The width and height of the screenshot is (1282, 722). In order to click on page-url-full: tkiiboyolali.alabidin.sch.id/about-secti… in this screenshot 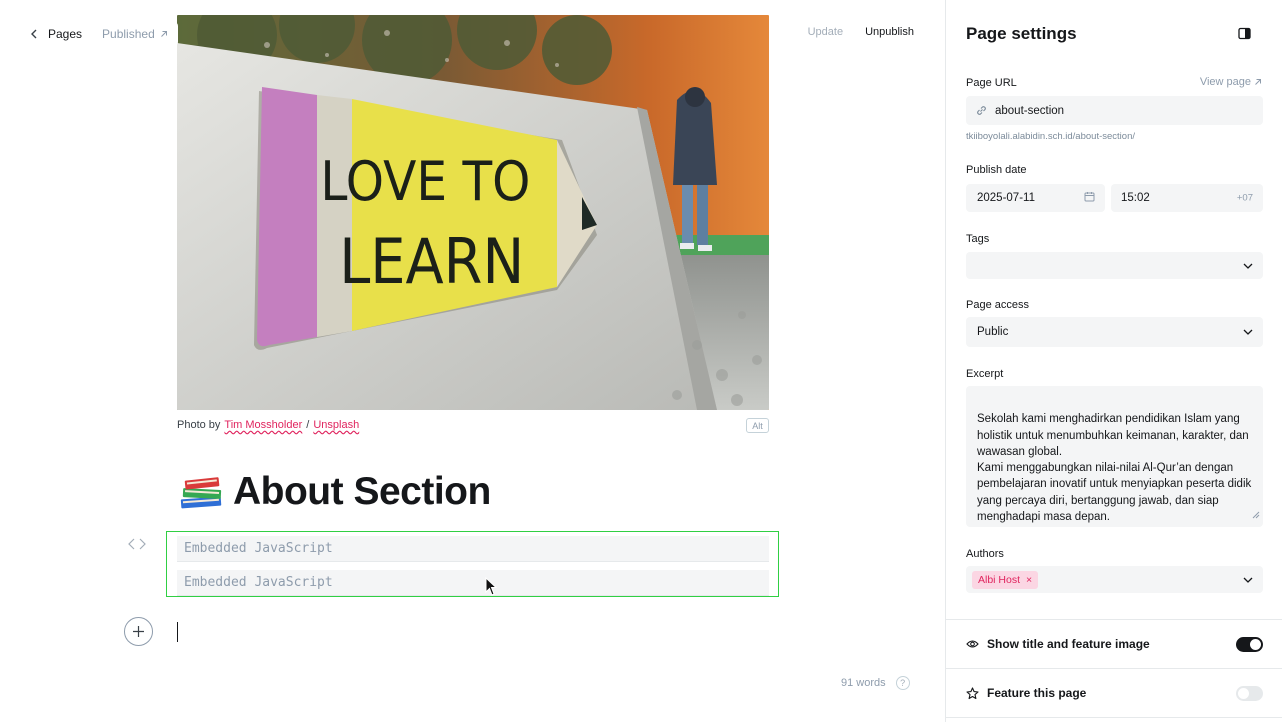, I will do `click(1050, 136)`.